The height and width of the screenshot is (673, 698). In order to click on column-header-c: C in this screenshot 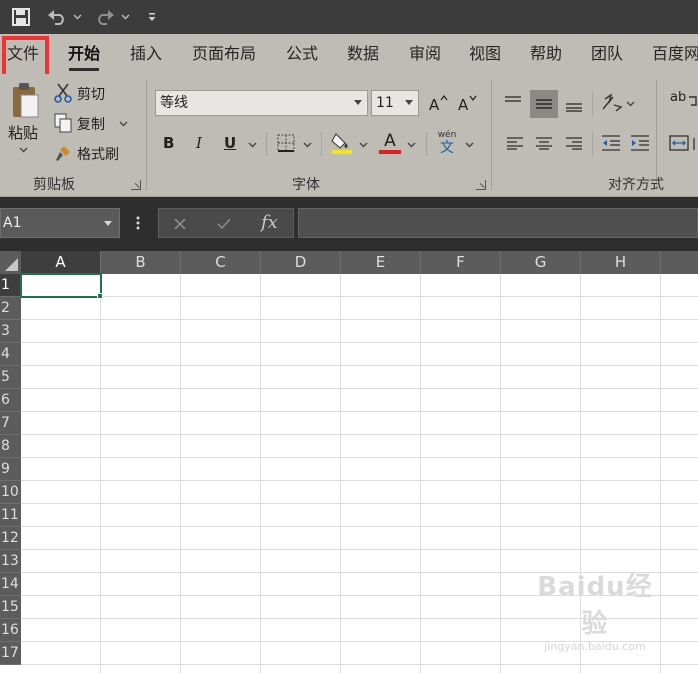, I will do `click(221, 262)`.